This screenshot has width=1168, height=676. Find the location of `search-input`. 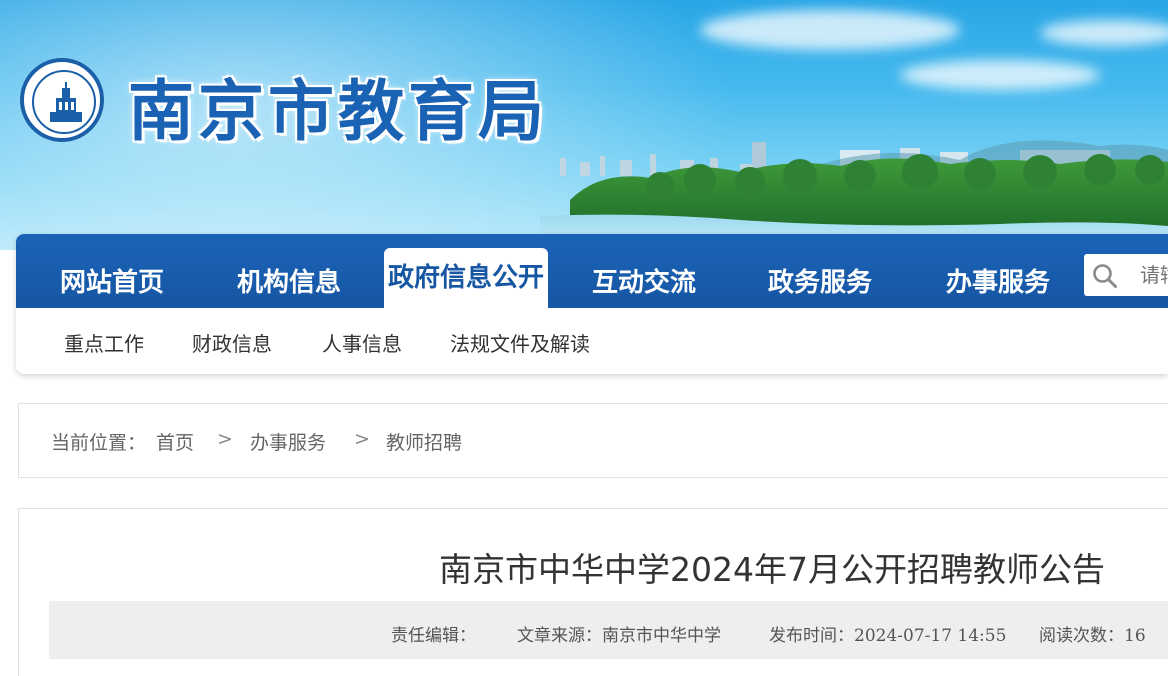

search-input is located at coordinates (1154, 275).